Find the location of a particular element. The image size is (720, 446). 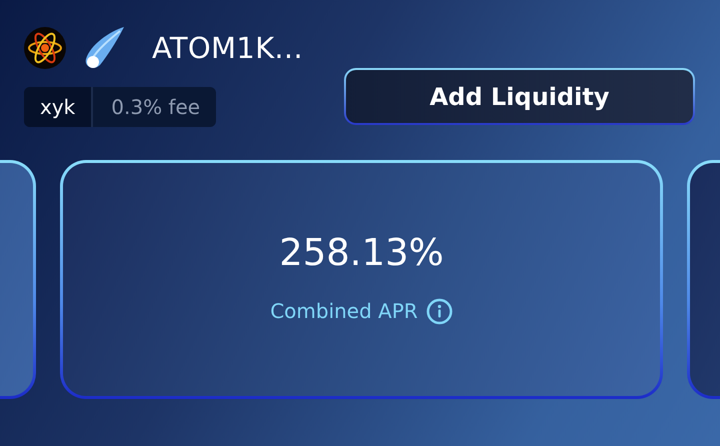

apr-label: Combined APR is located at coordinates (344, 311).